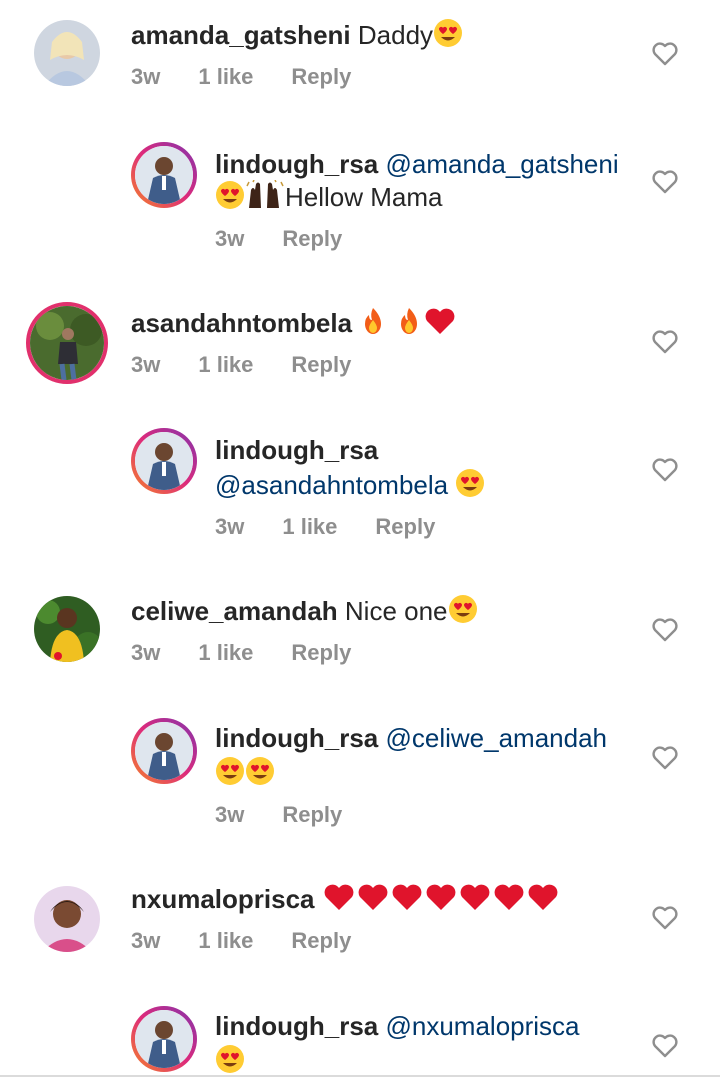  I want to click on comment-body: Nice one, so click(396, 611).